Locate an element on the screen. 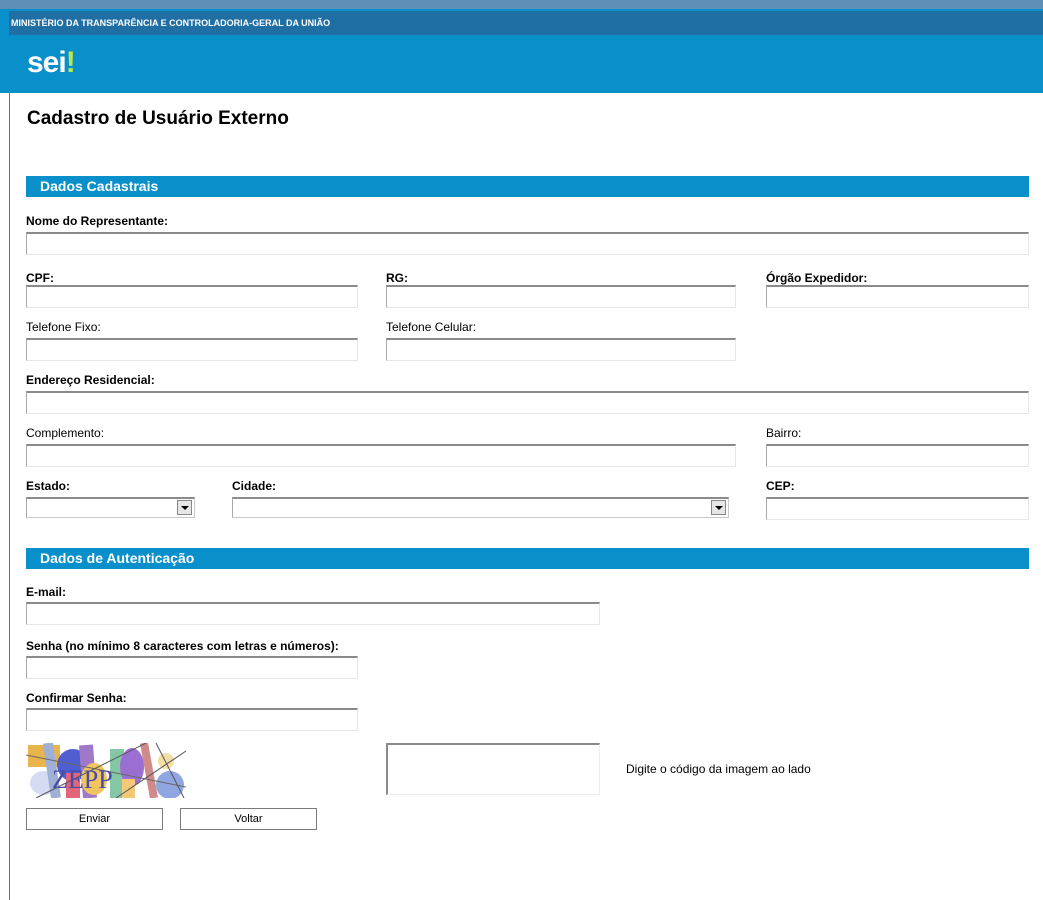 The width and height of the screenshot is (1043, 900). estado-label: Estado: is located at coordinates (48, 486).